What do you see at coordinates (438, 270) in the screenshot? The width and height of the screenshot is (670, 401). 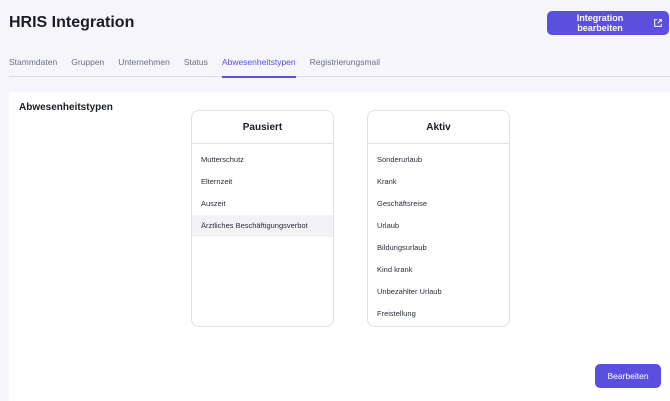 I see `list-item: Kind krank` at bounding box center [438, 270].